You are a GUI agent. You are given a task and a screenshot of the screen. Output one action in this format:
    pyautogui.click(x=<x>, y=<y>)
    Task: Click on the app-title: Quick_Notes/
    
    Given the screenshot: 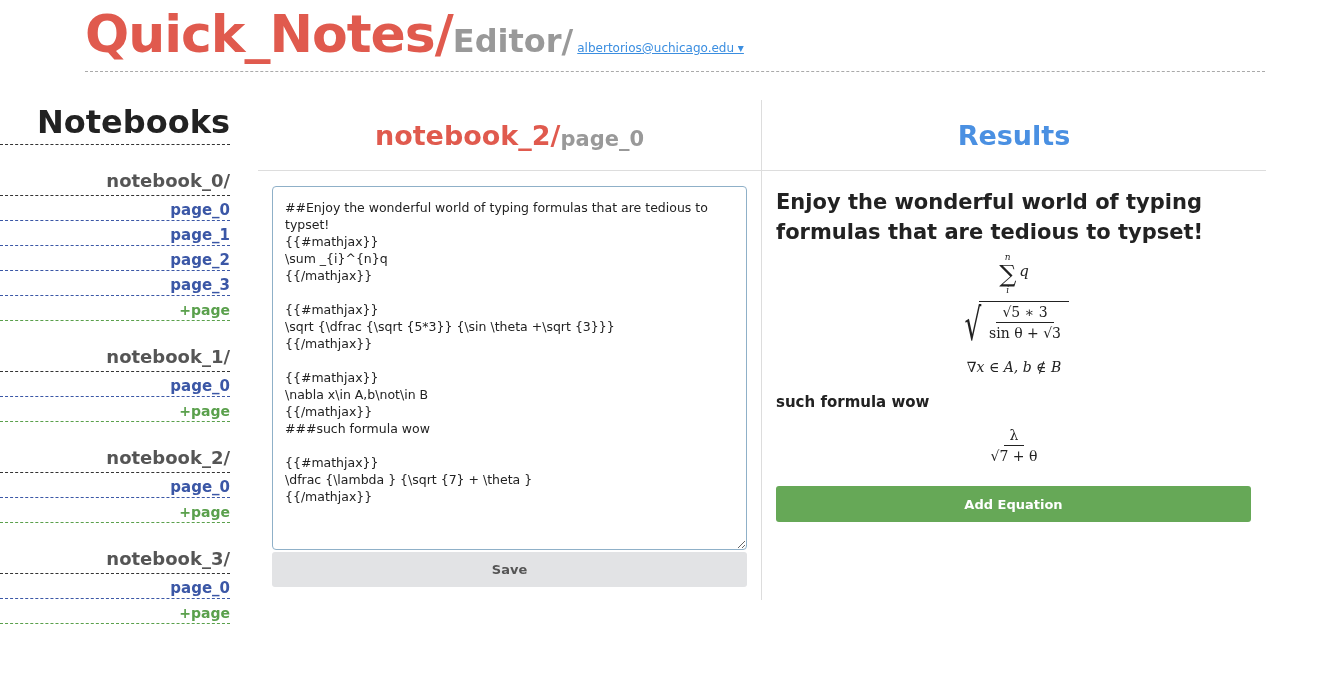 What is the action you would take?
    pyautogui.click(x=269, y=34)
    